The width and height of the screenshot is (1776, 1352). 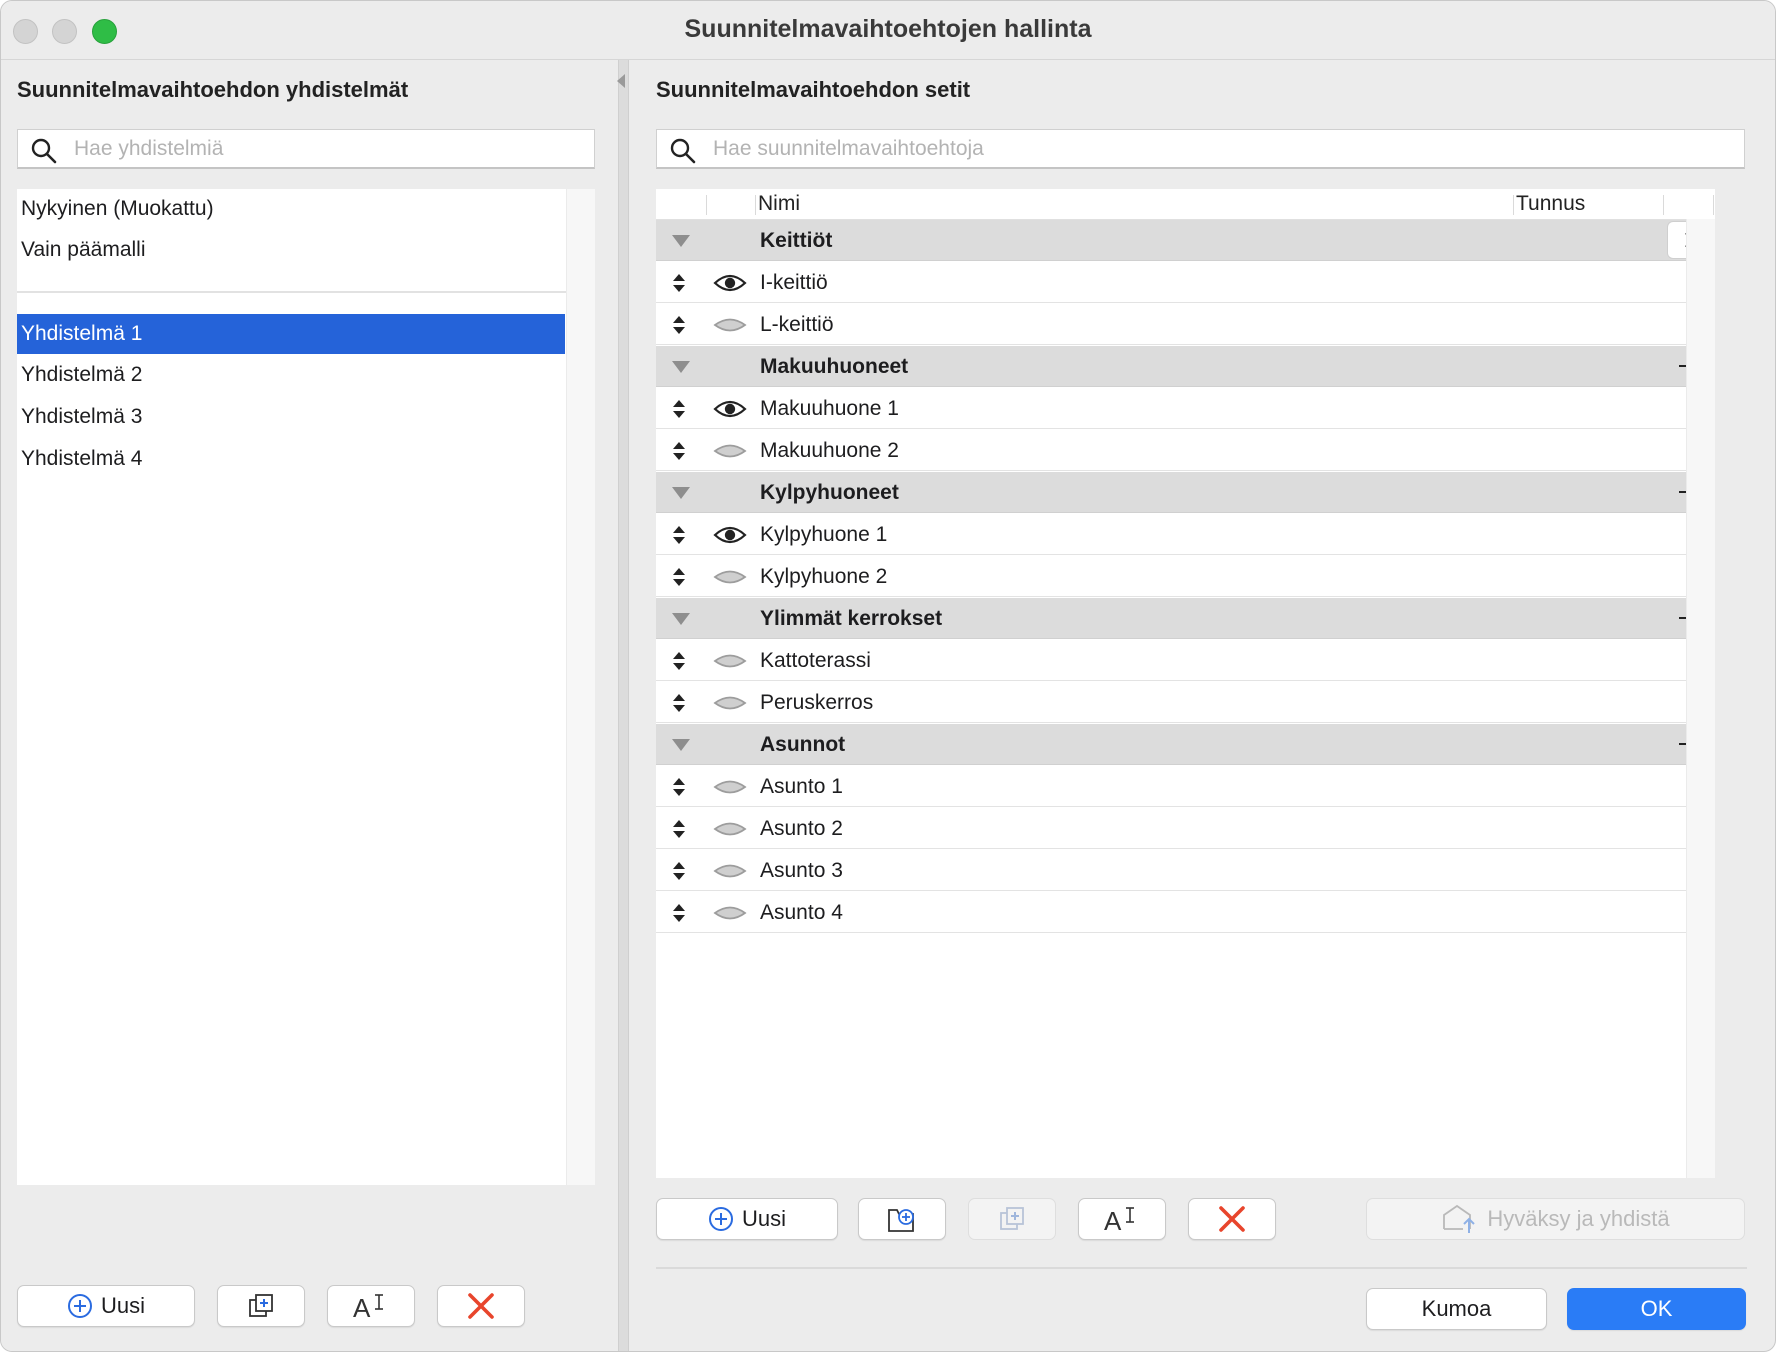 I want to click on design-option-row: Kylpyhuone 2, so click(x=1185, y=576).